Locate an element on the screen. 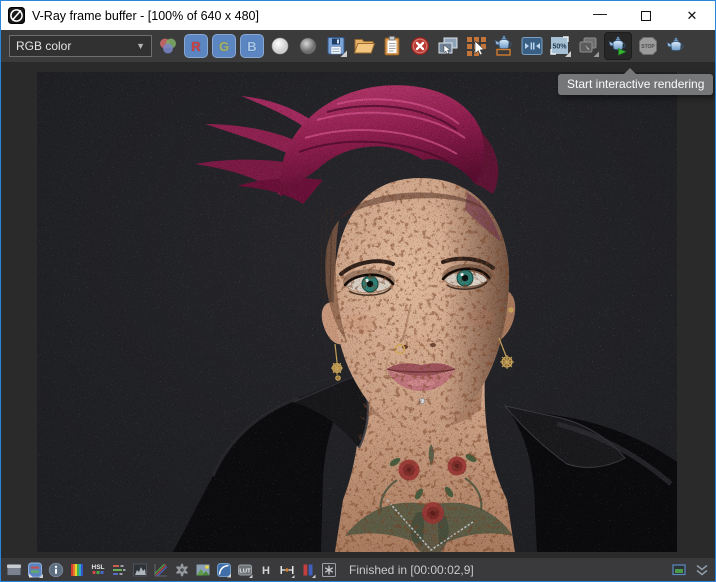 The image size is (716, 582). render-teapot-icon is located at coordinates (675, 44).